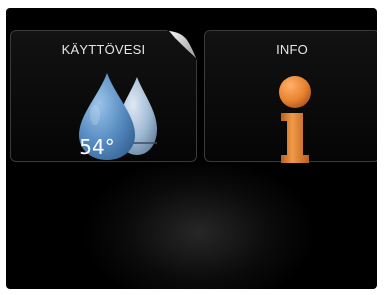 This screenshot has height=295, width=385. What do you see at coordinates (97, 147) in the screenshot?
I see `hot-water-temperature: 54°` at bounding box center [97, 147].